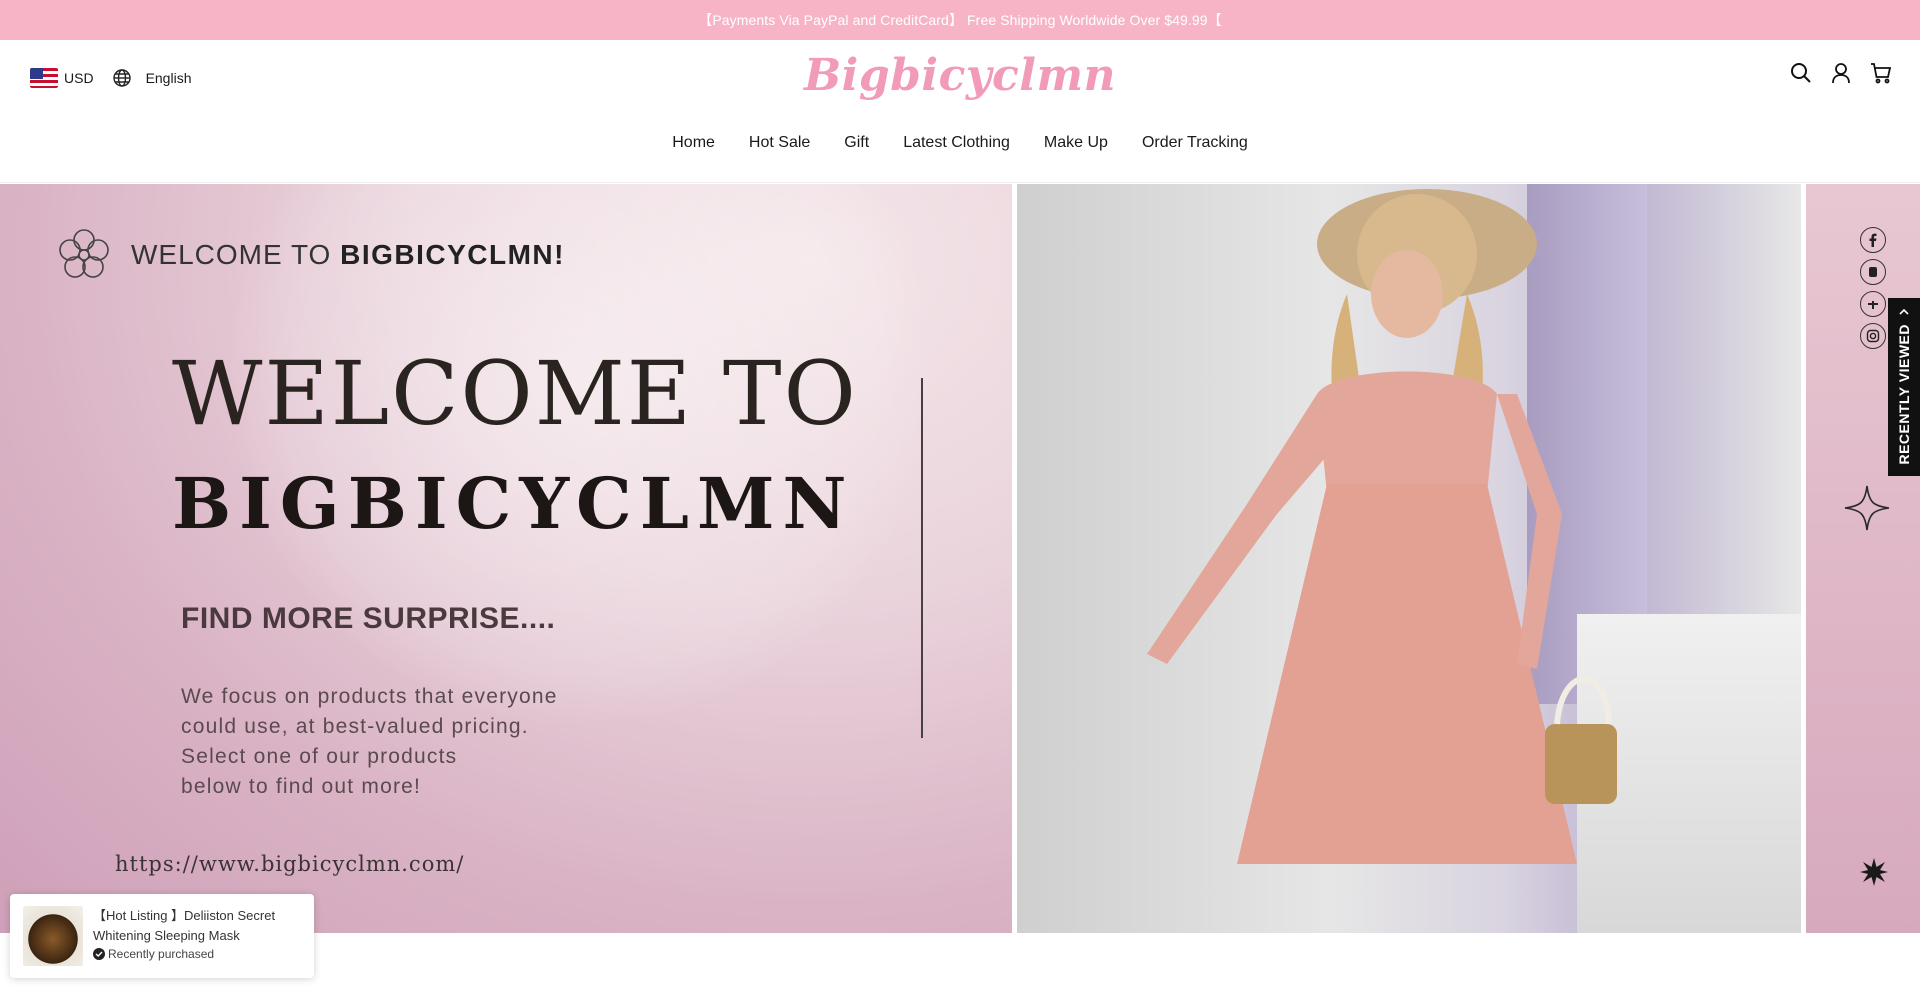 This screenshot has height=993, width=1920. What do you see at coordinates (53, 936) in the screenshot?
I see `product-thumbnail` at bounding box center [53, 936].